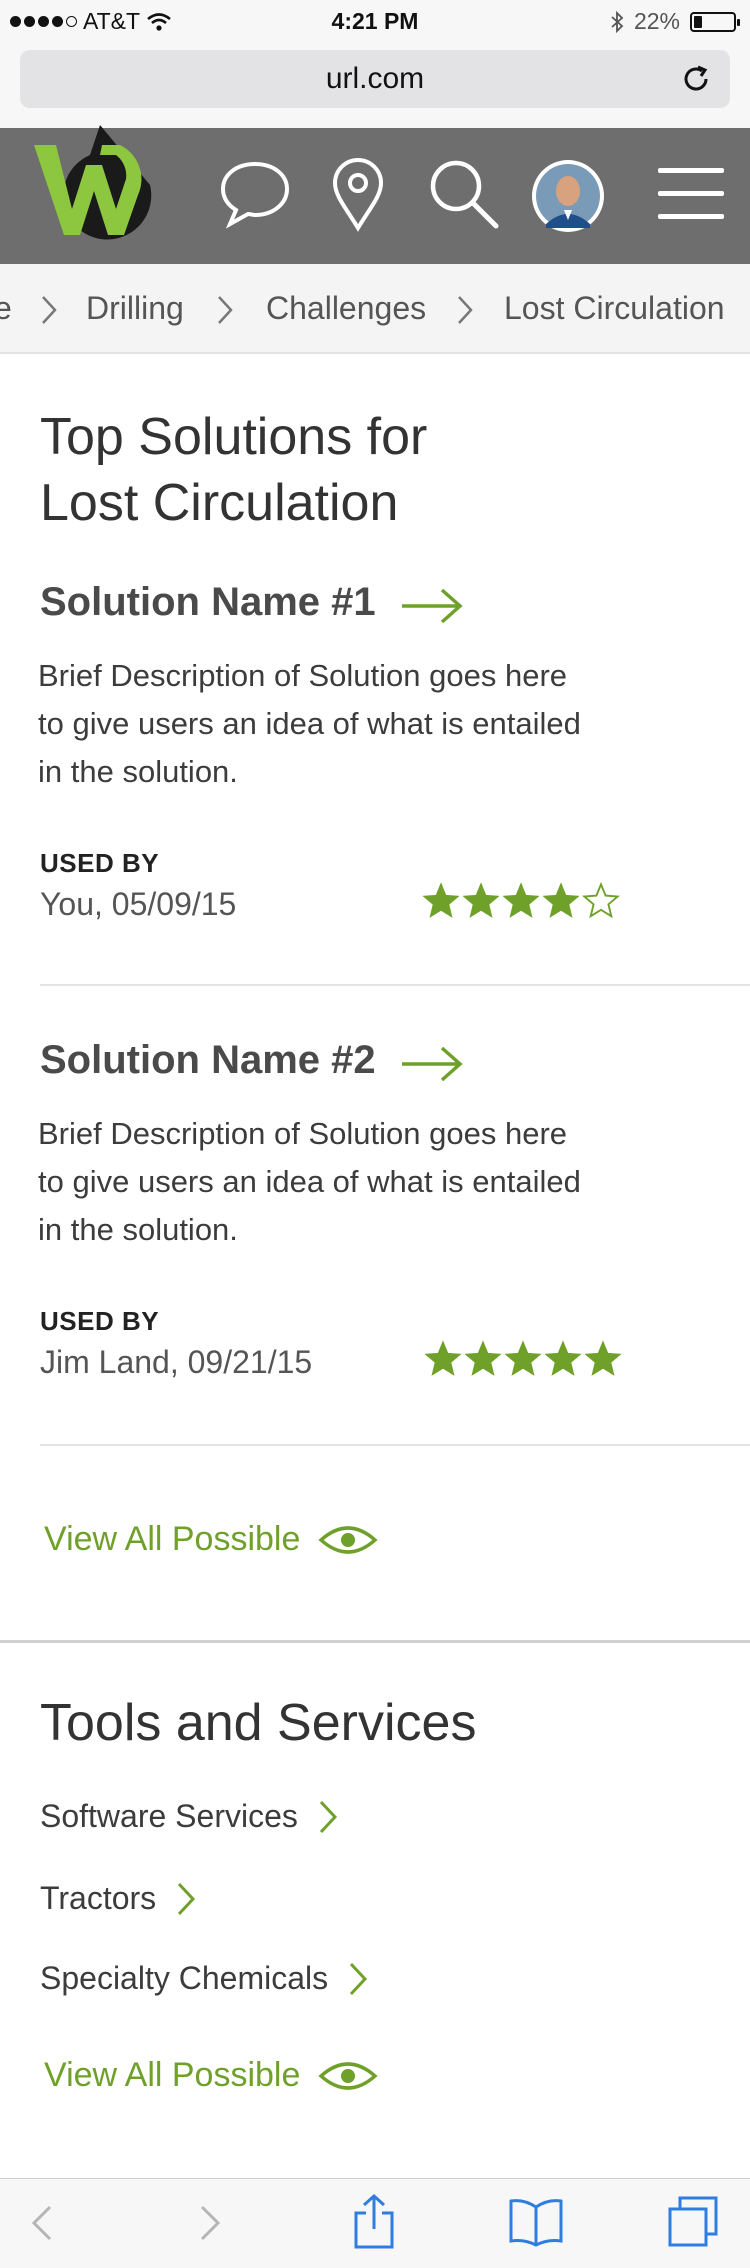  What do you see at coordinates (233, 470) in the screenshot?
I see `page-title: Top Solutions for Lost Circulation` at bounding box center [233, 470].